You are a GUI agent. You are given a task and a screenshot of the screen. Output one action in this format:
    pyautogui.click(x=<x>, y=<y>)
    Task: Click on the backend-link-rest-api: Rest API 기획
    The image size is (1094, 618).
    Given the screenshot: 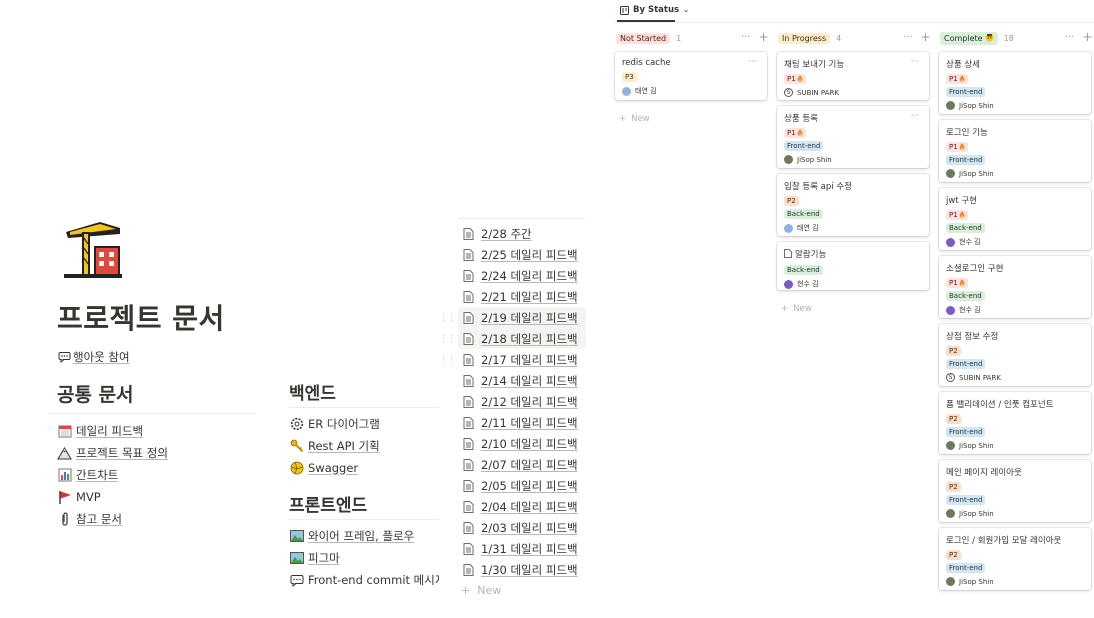 What is the action you would take?
    pyautogui.click(x=334, y=446)
    